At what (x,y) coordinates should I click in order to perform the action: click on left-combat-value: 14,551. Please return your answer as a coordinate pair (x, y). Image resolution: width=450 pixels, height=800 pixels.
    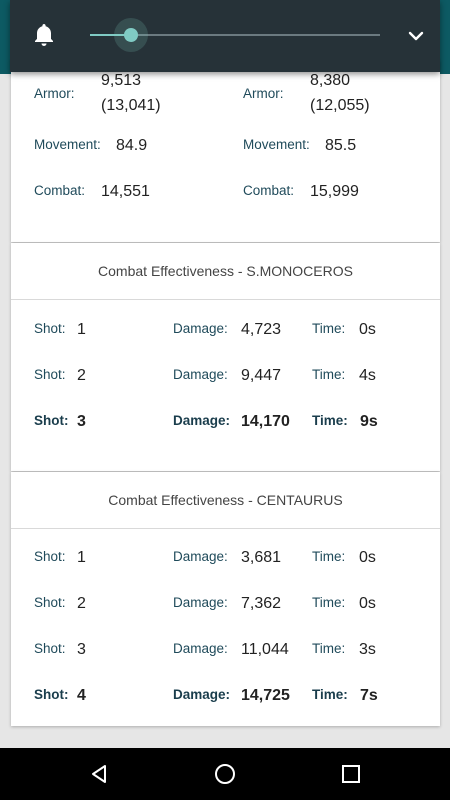
    Looking at the image, I should click on (125, 191).